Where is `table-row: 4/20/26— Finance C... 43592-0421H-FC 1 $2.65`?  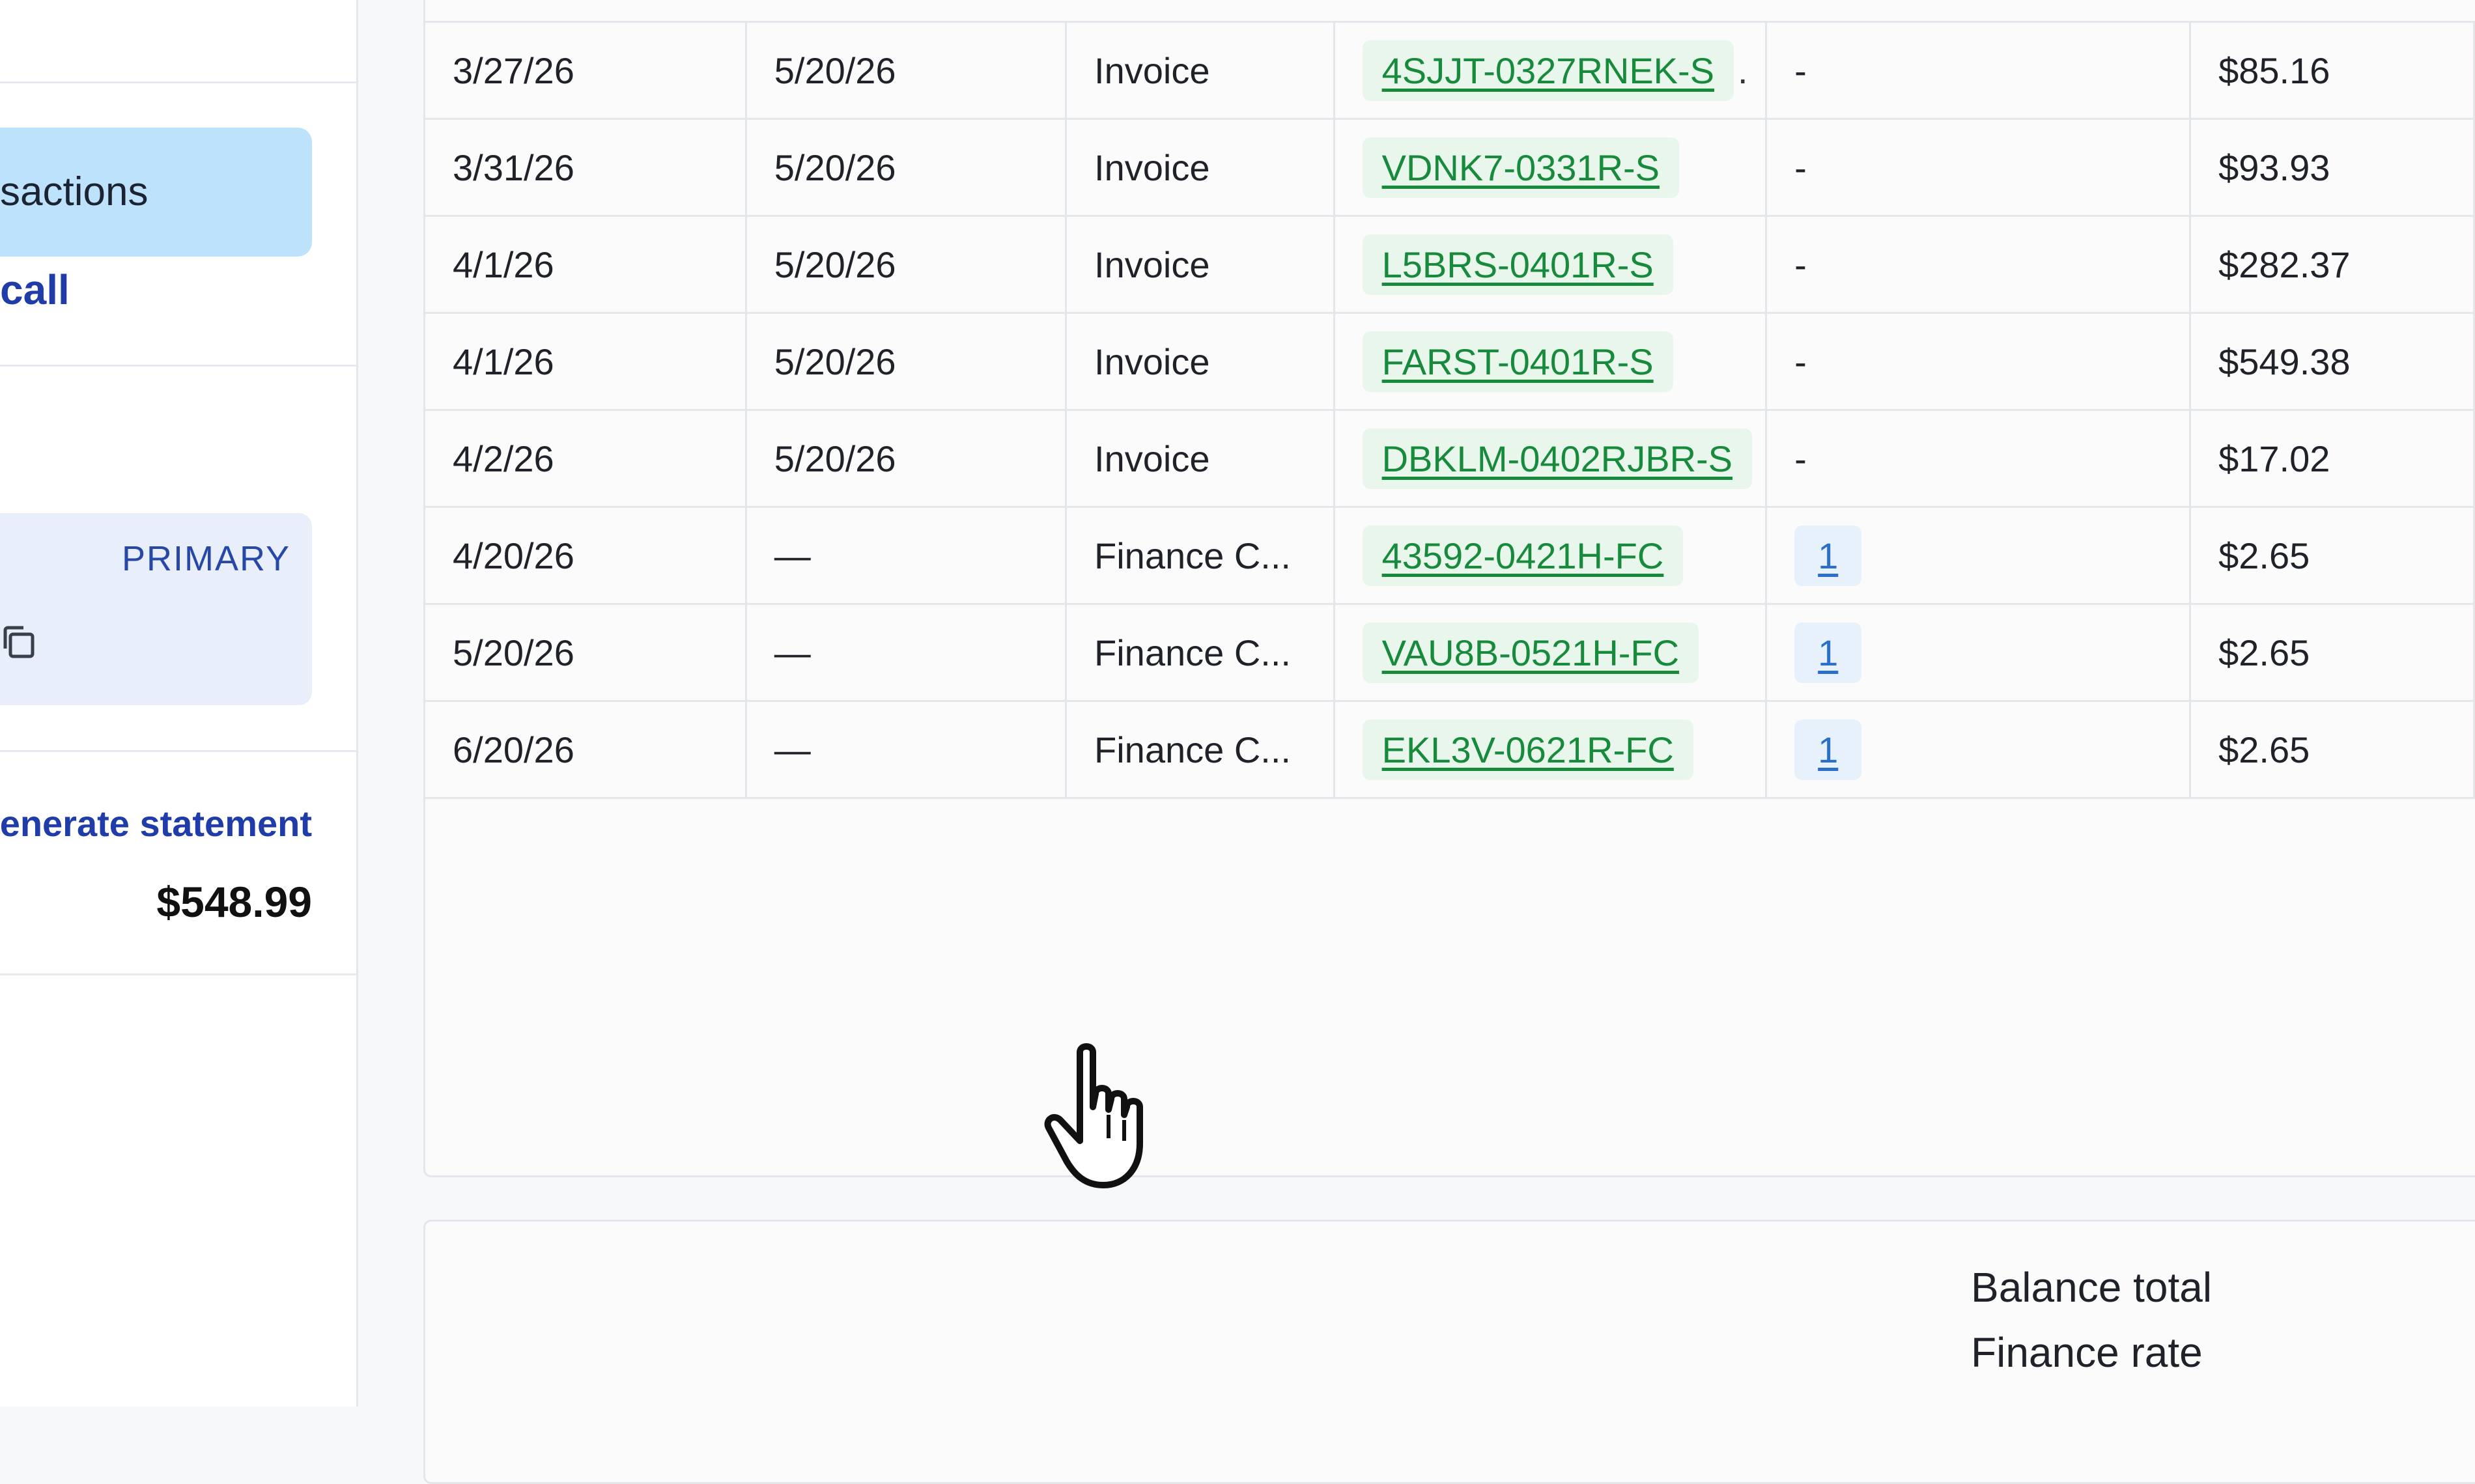 table-row: 4/20/26— Finance C... 43592-0421H-FC 1 $2.65 is located at coordinates (1450, 556).